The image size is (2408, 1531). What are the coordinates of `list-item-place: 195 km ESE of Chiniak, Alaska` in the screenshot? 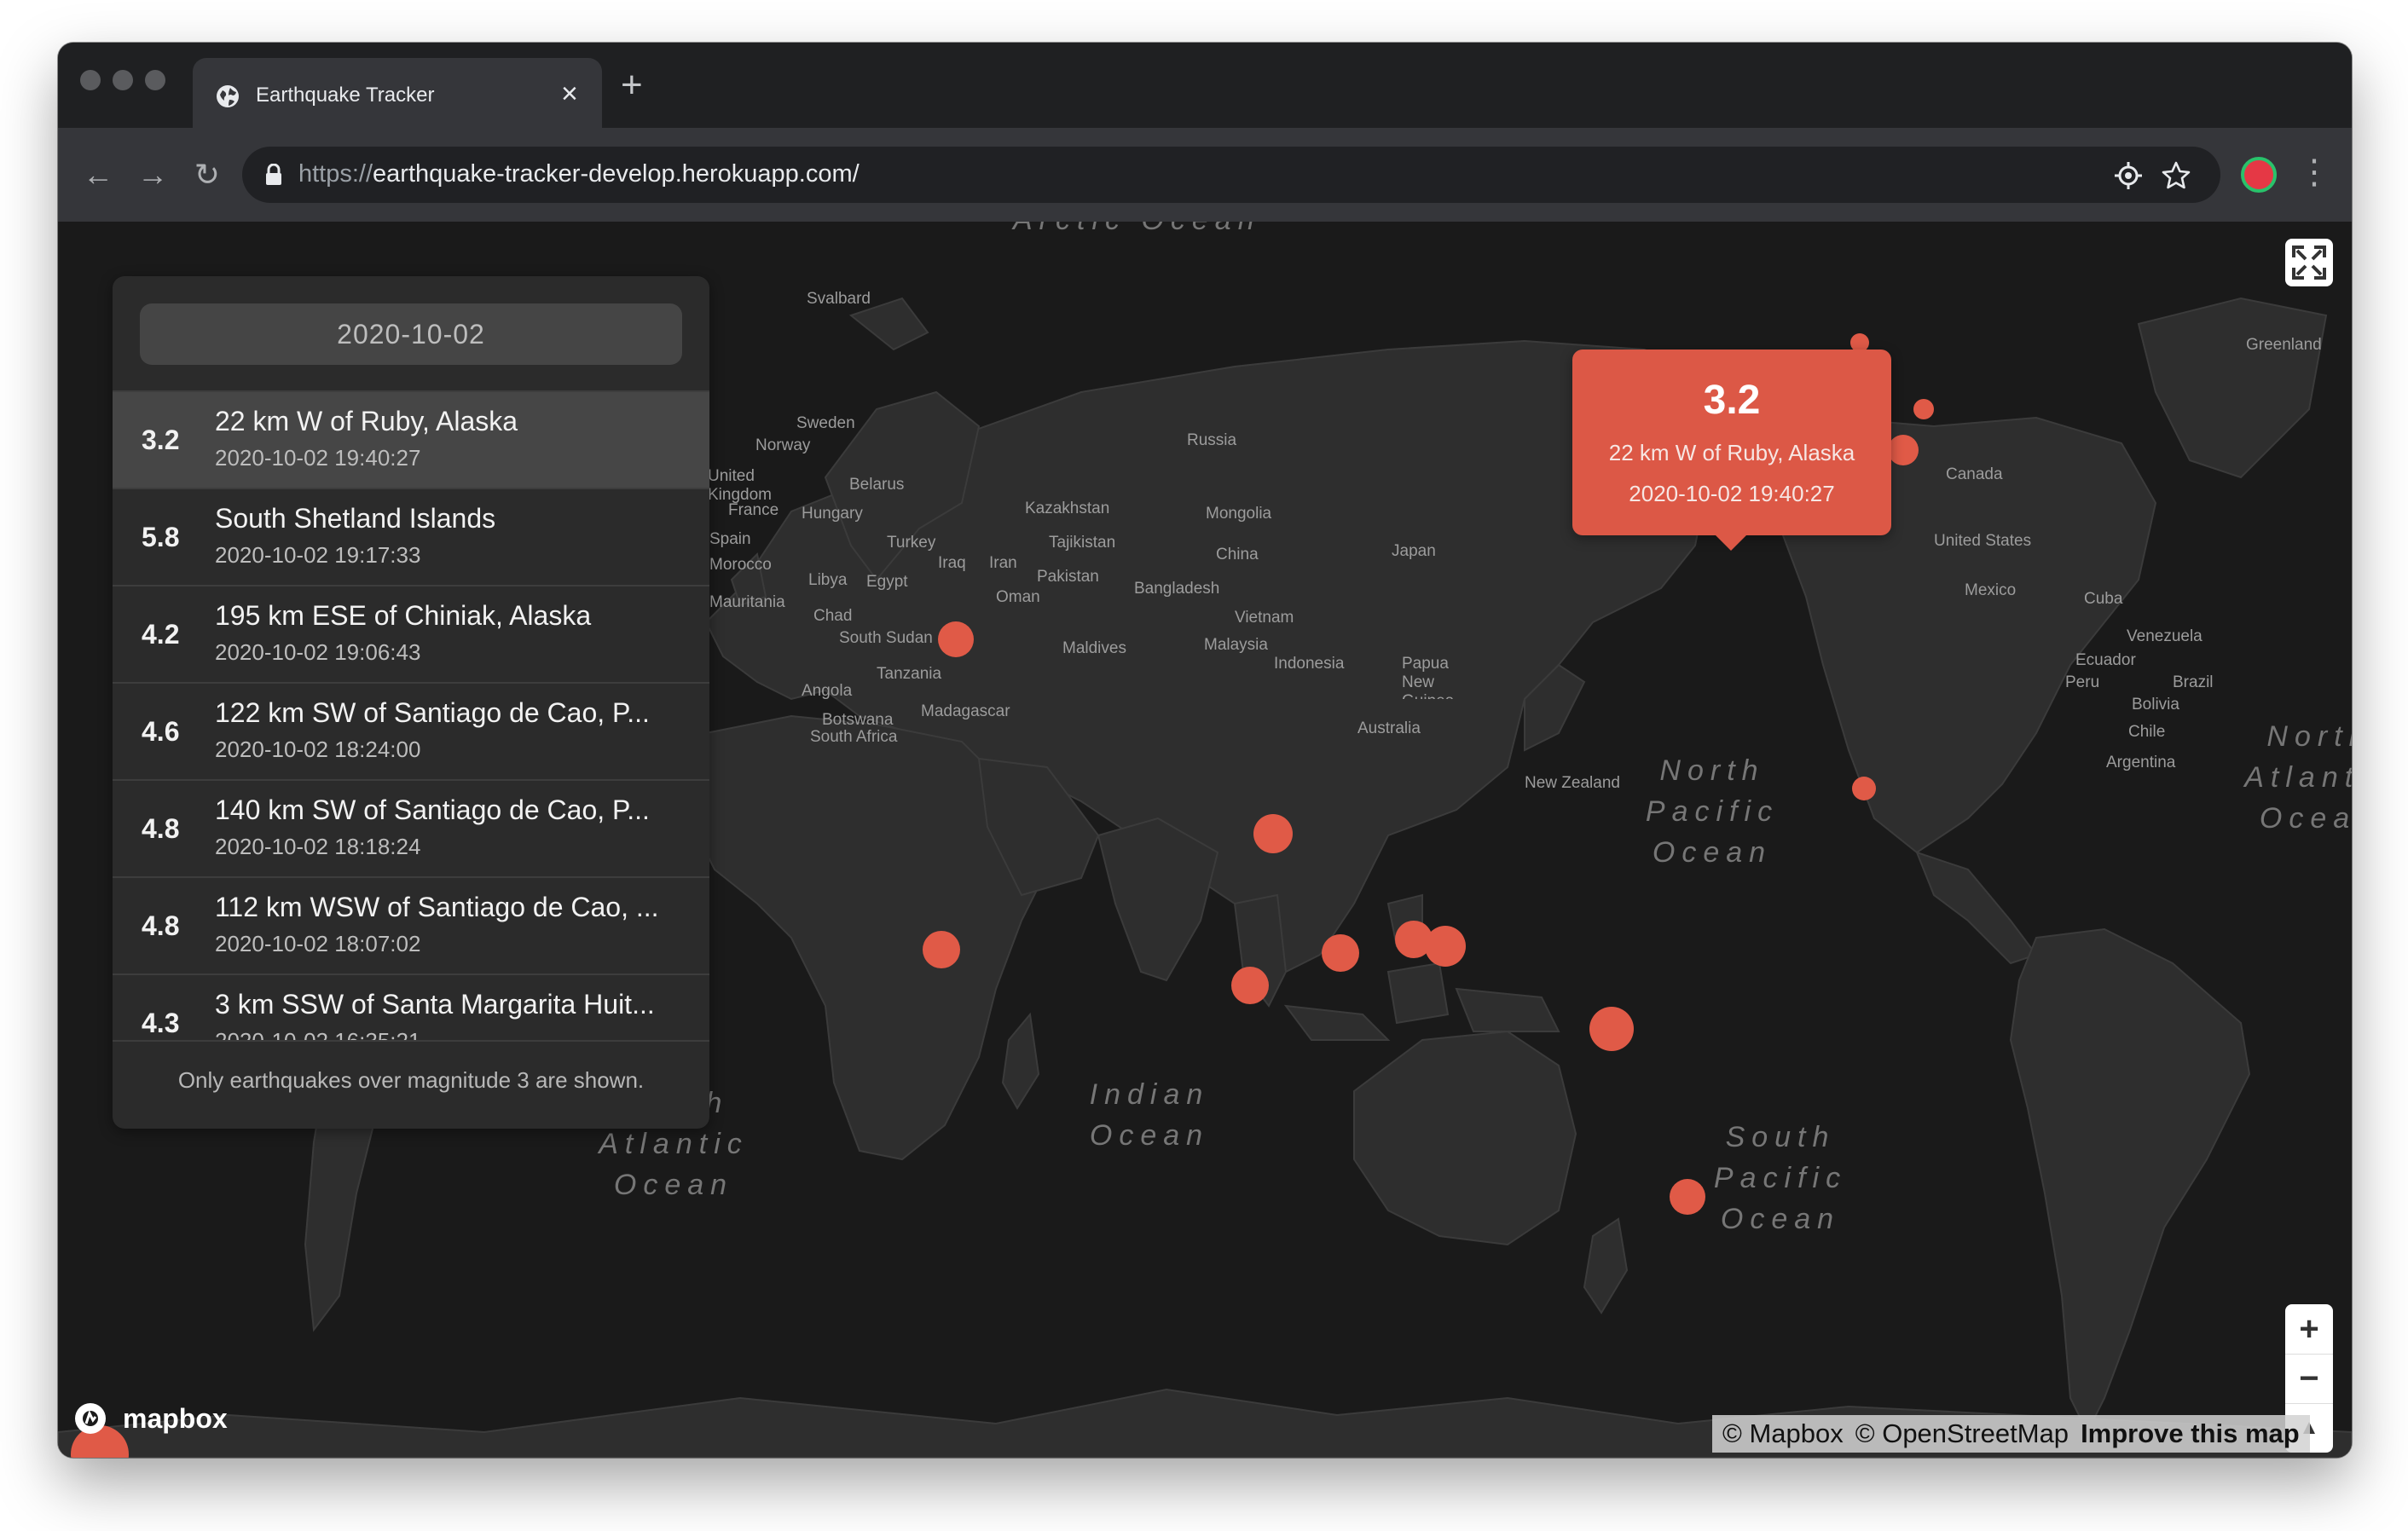 It's located at (403, 615).